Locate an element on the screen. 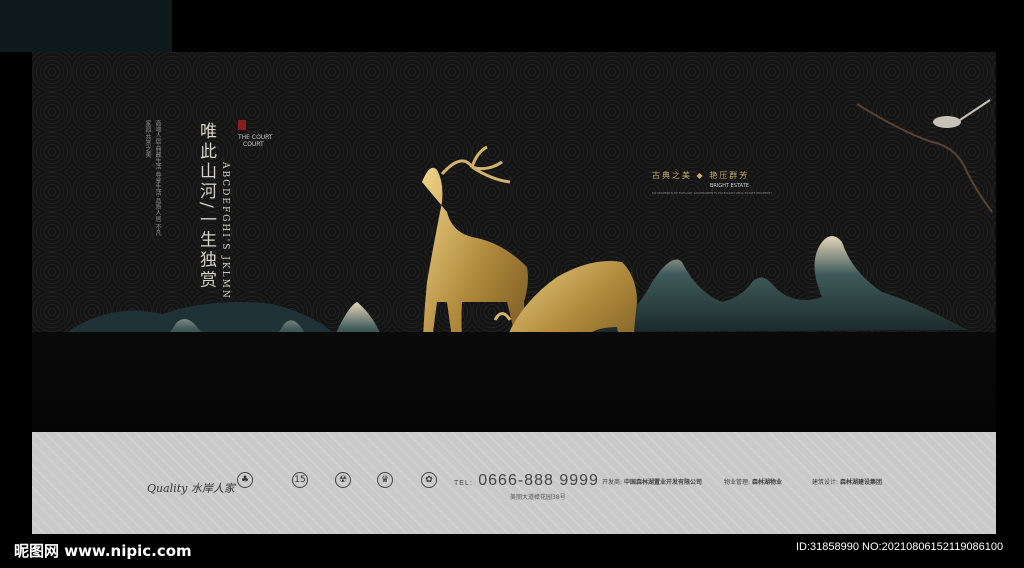  seal-stamp is located at coordinates (242, 125).